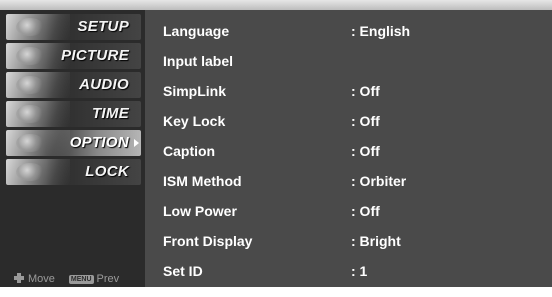  I want to click on setting-row-simplink: SimpLink : Off, so click(353, 92).